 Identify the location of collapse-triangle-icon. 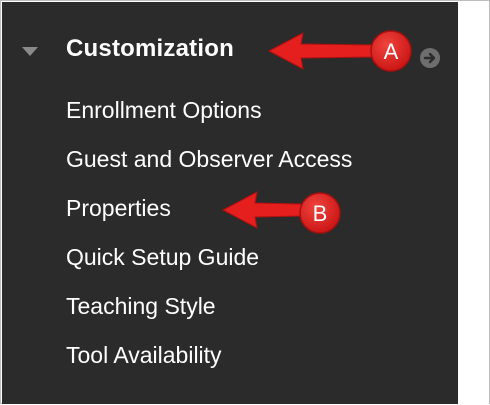
(30, 51).